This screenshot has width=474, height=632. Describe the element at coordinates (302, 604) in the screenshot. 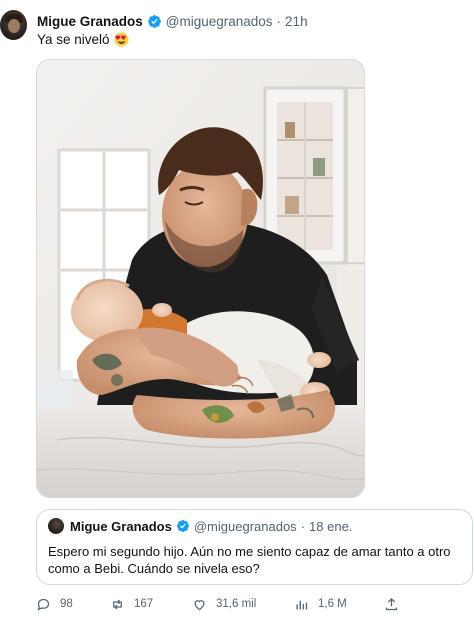

I see `views-chart-icon` at that location.